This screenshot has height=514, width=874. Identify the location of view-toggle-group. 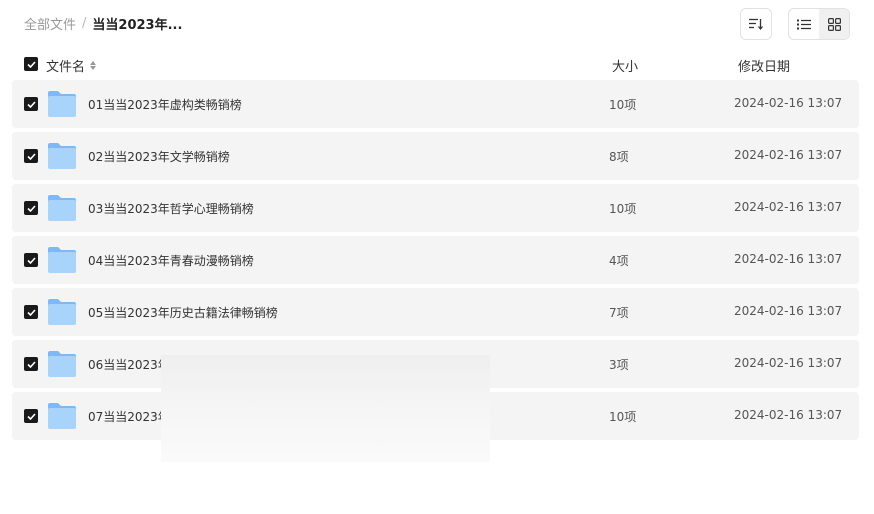
(819, 24).